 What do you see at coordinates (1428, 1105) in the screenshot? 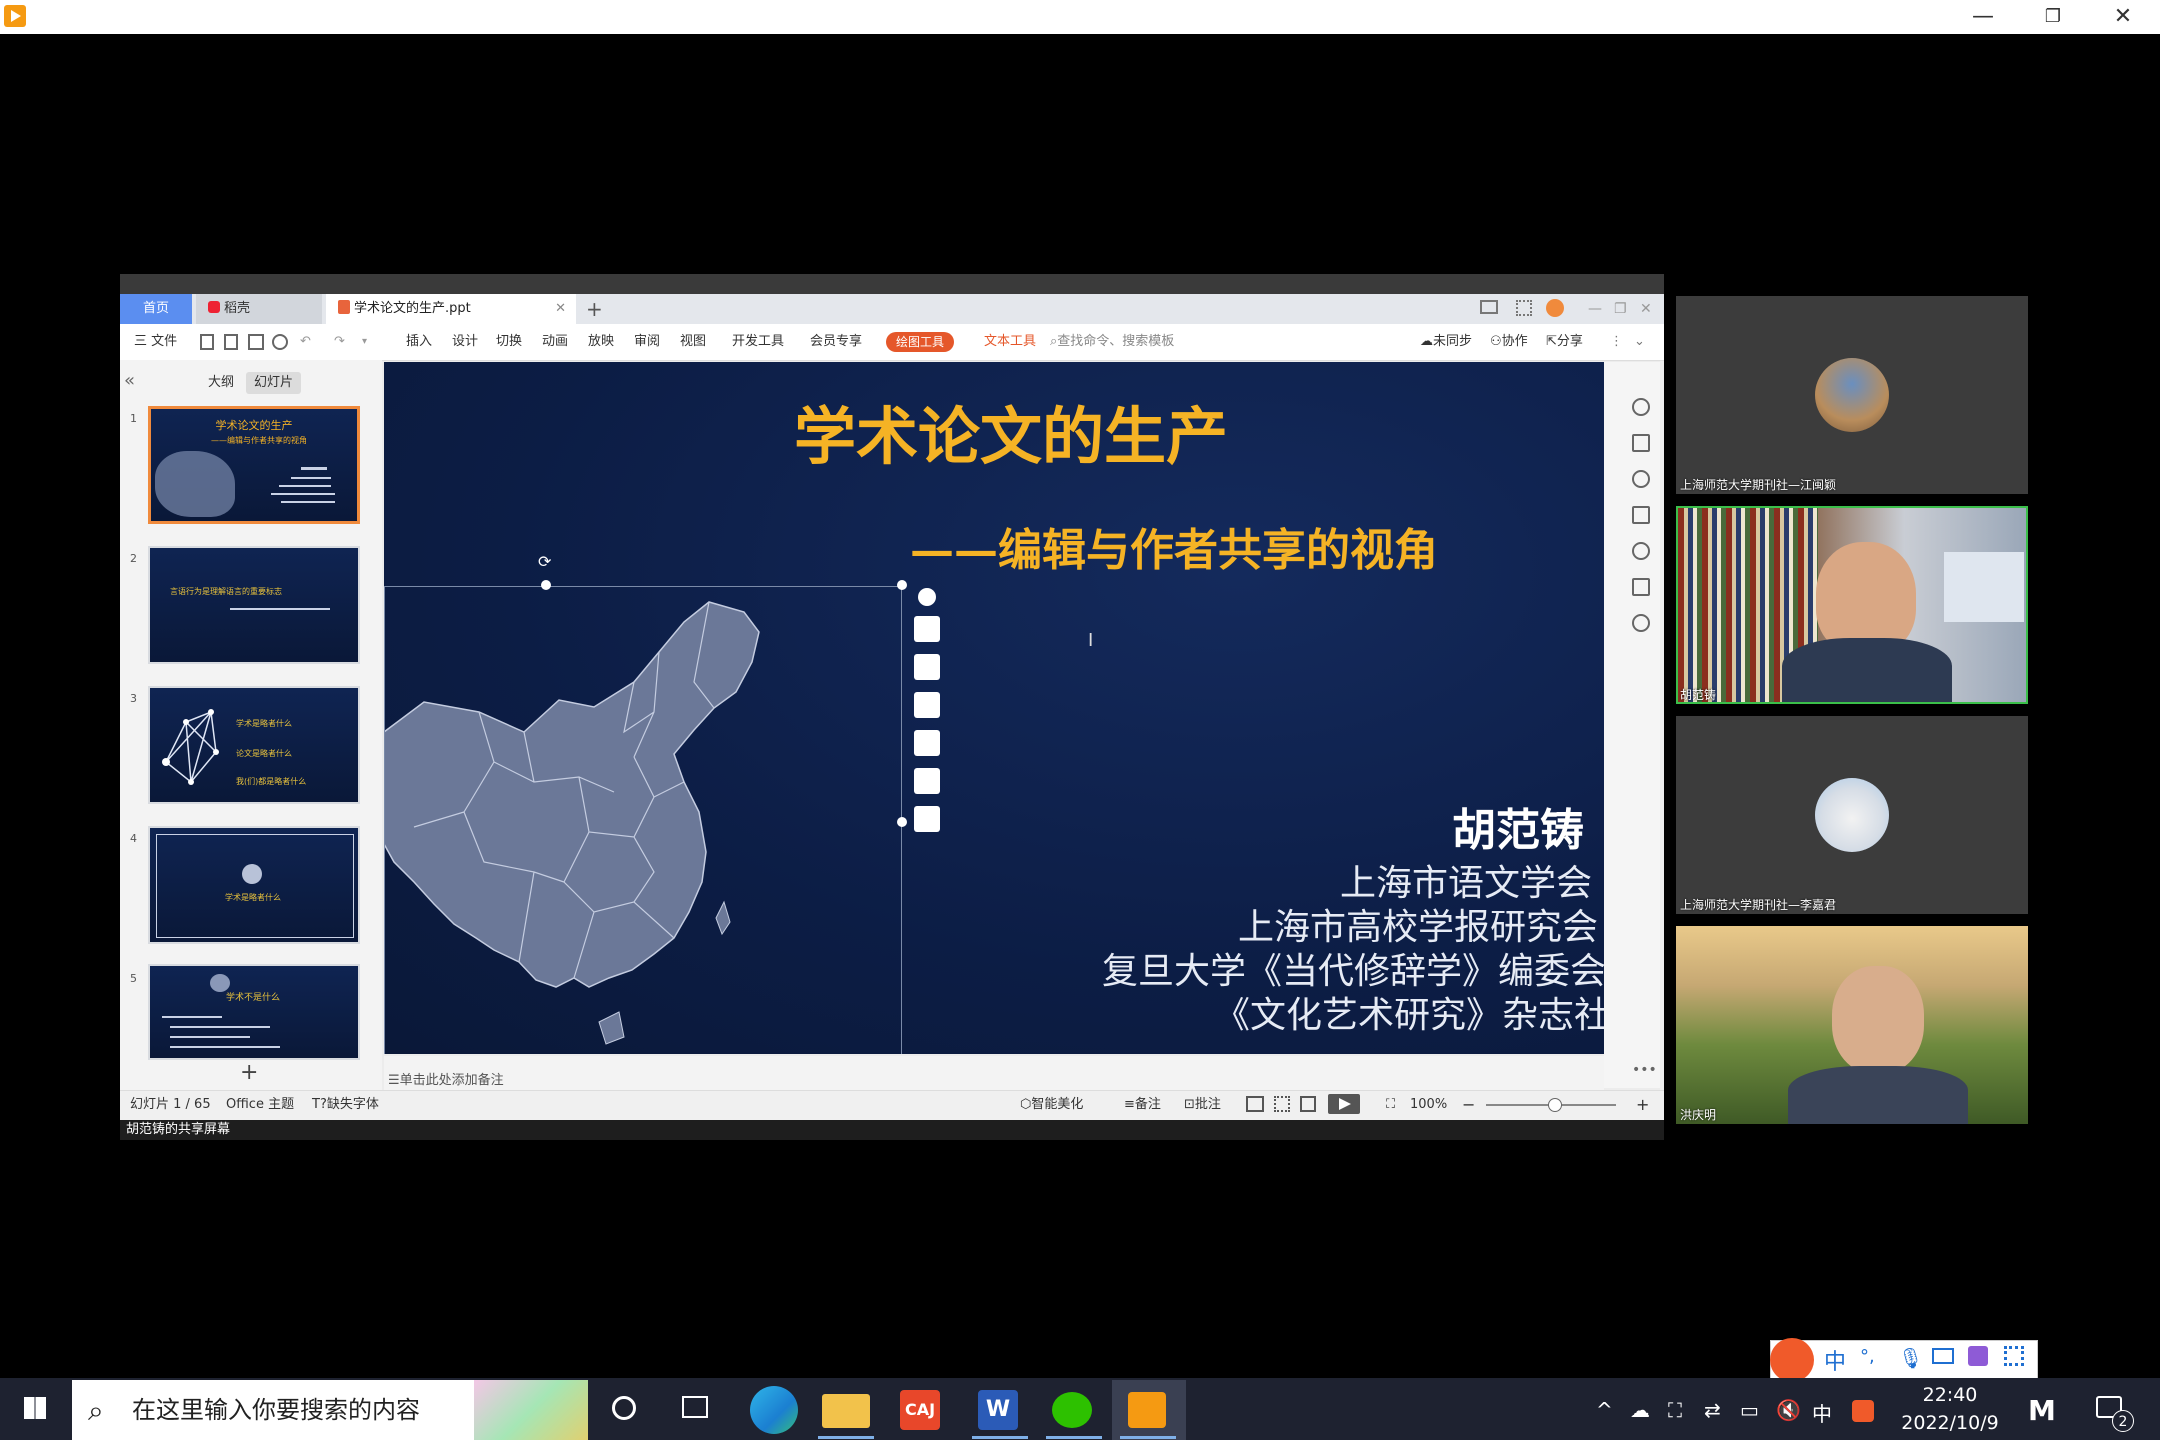
I see `zoom-level: 100%` at bounding box center [1428, 1105].